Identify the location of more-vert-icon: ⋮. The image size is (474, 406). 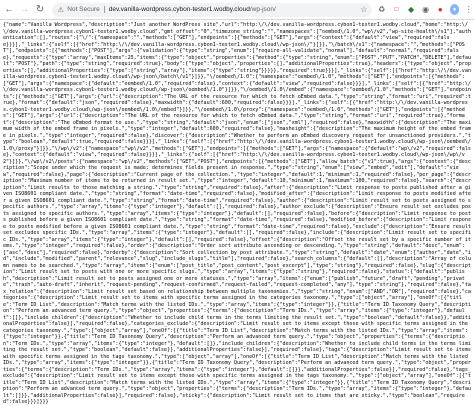
(468, 10).